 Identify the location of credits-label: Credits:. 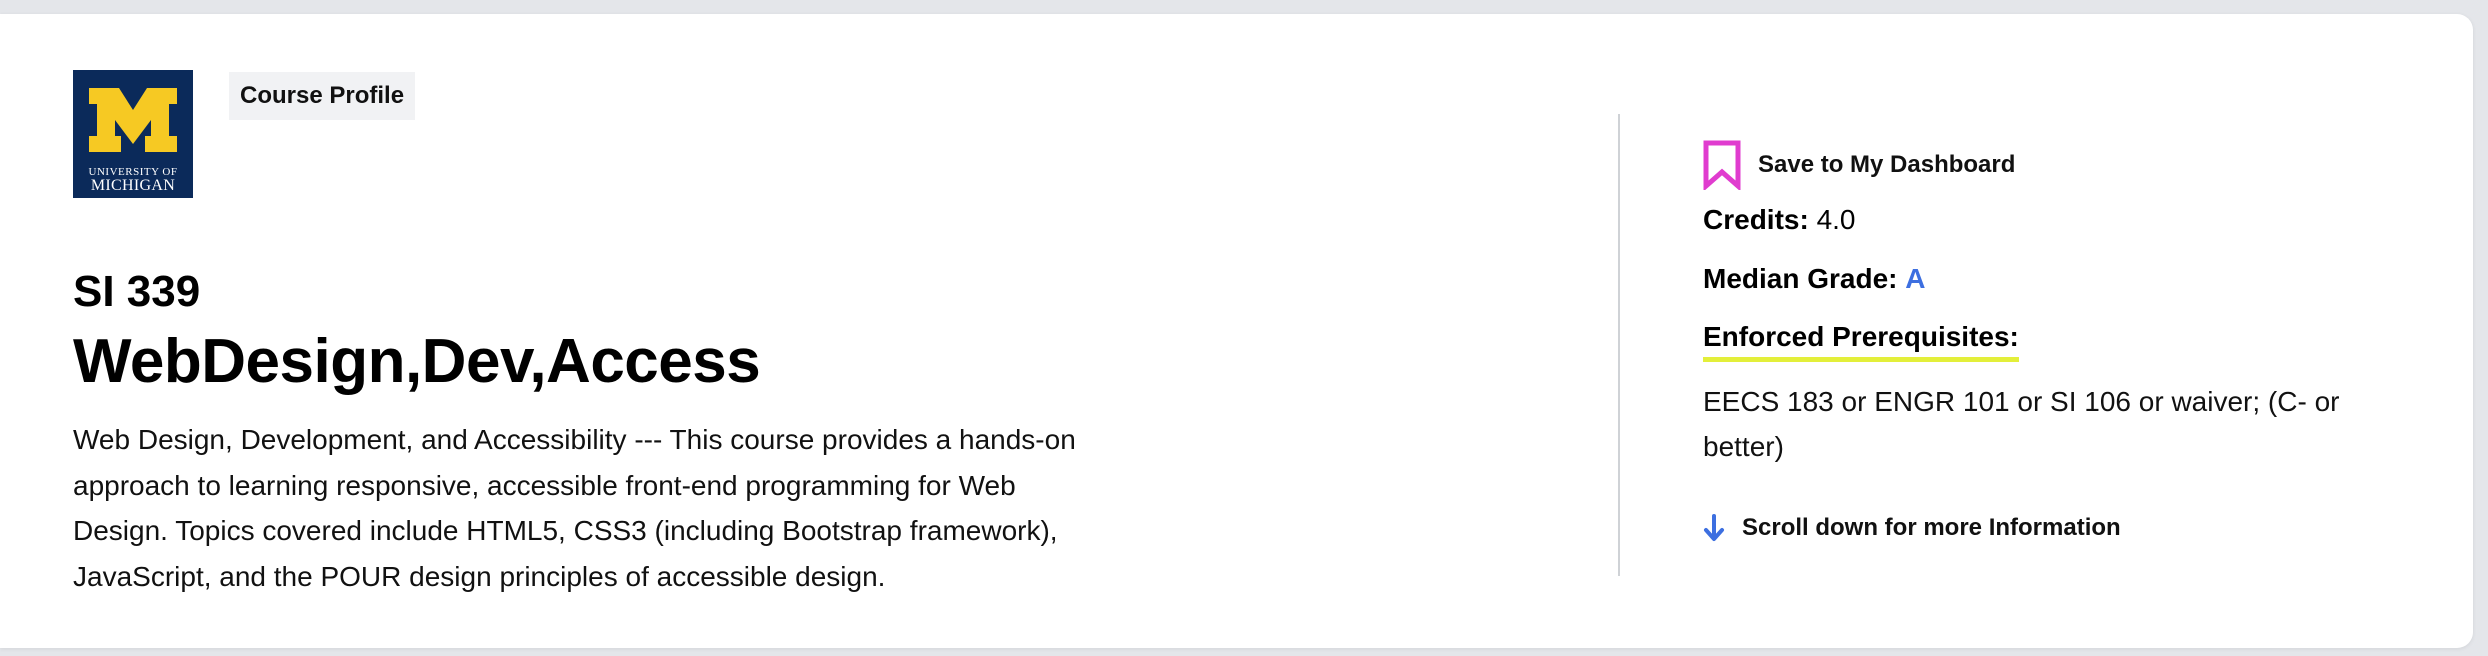
(1756, 219).